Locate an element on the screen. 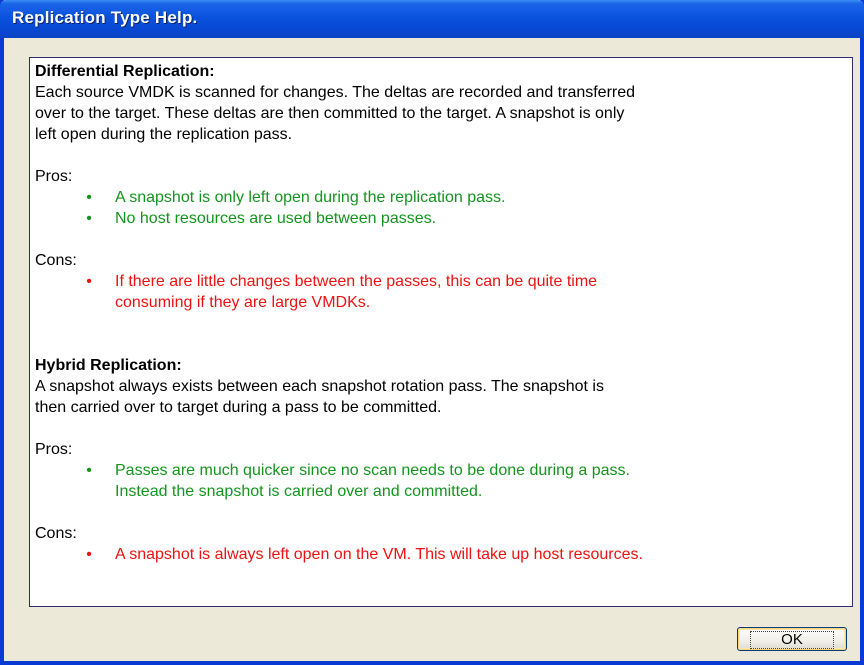 The image size is (864, 665). list-item-text: consuming if they are large VMDKs. is located at coordinates (243, 302).